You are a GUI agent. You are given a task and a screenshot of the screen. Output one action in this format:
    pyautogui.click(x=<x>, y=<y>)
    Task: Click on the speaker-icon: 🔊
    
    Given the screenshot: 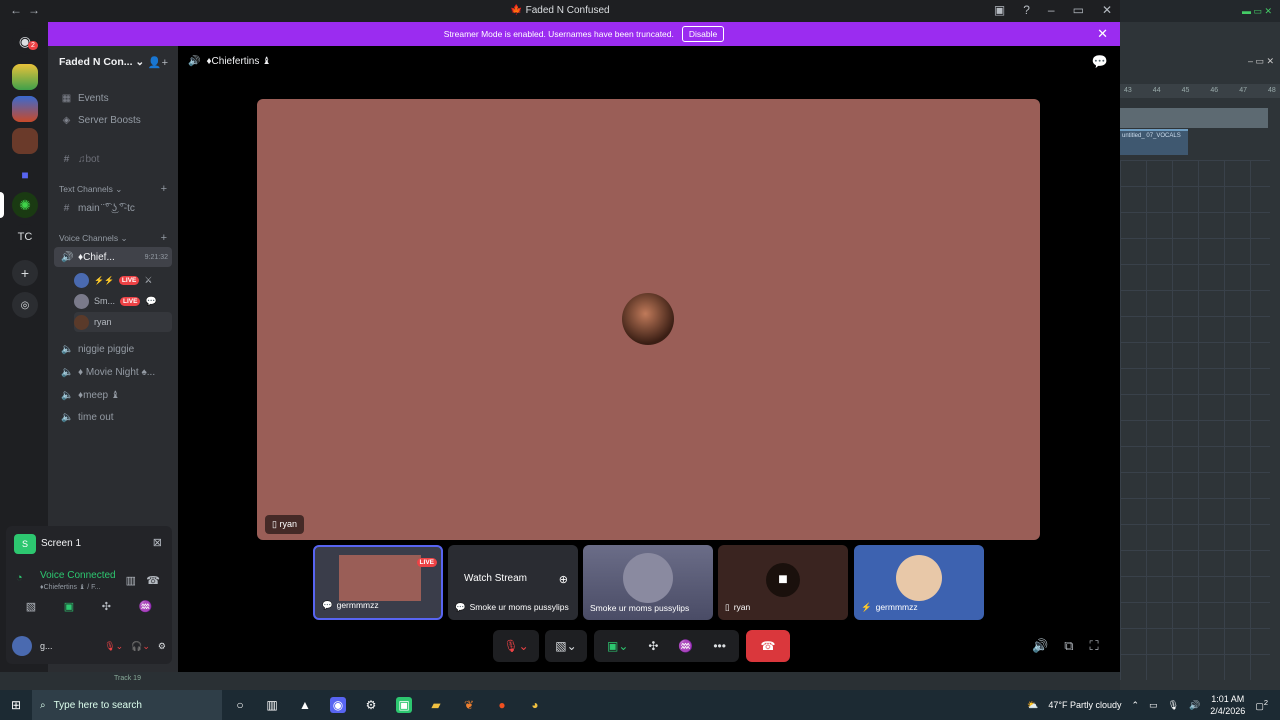 What is the action you would take?
    pyautogui.click(x=67, y=257)
    